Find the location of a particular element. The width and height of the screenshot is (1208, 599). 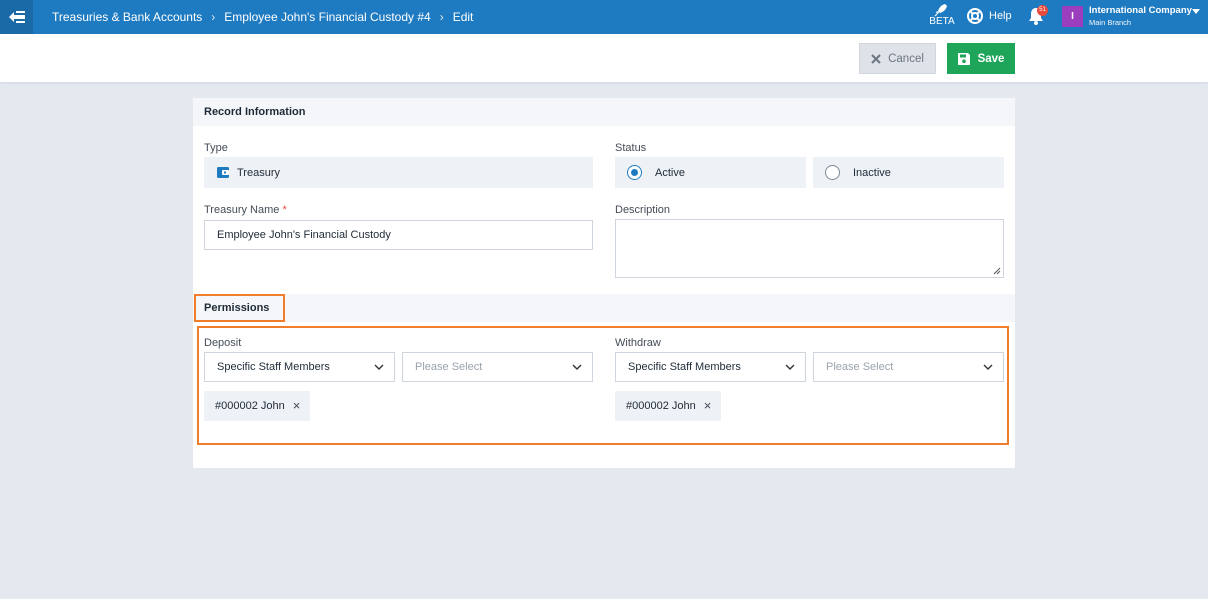

sidebar-toggle-button is located at coordinates (16, 17).